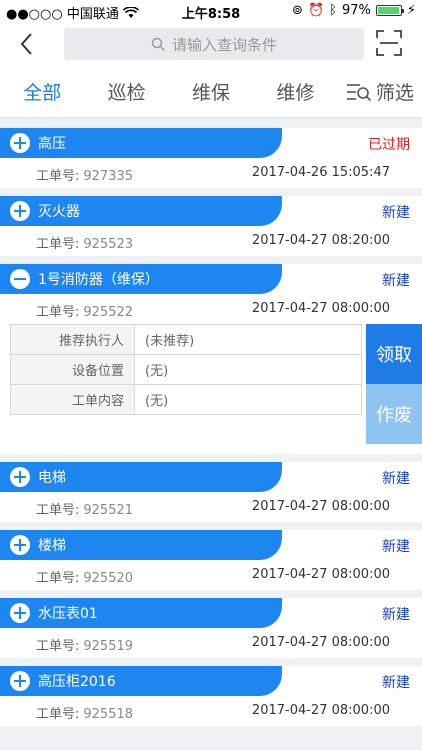 The width and height of the screenshot is (422, 750). Describe the element at coordinates (394, 354) in the screenshot. I see `claim-button: 领取` at that location.